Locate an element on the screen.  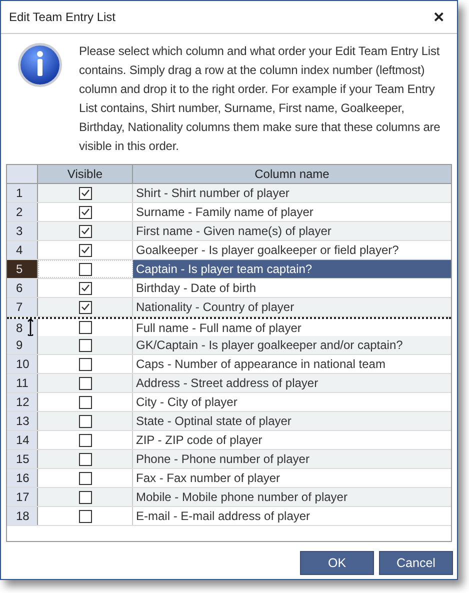
grid-row: 5 Captain - Is player team captain? is located at coordinates (229, 269).